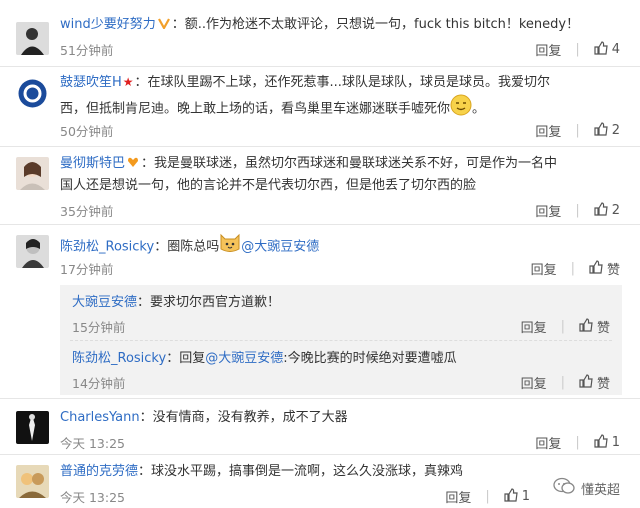 The image size is (640, 508). I want to click on timestamp: 15分钟前, so click(99, 327).